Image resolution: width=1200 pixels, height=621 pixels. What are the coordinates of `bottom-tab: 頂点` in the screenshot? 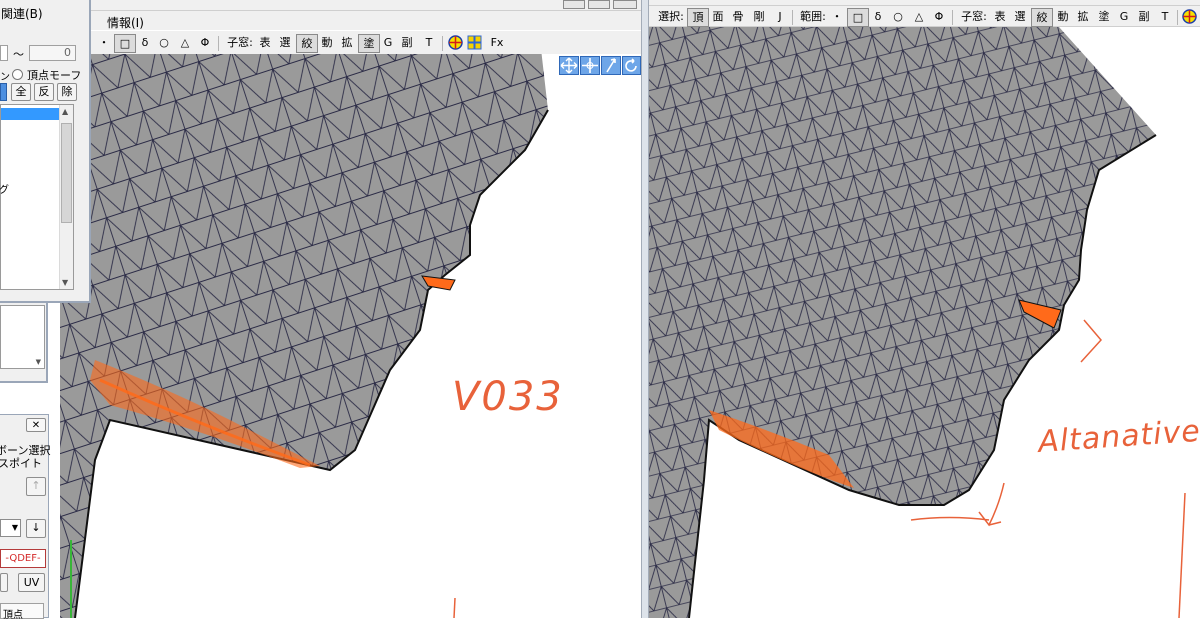 It's located at (22, 612).